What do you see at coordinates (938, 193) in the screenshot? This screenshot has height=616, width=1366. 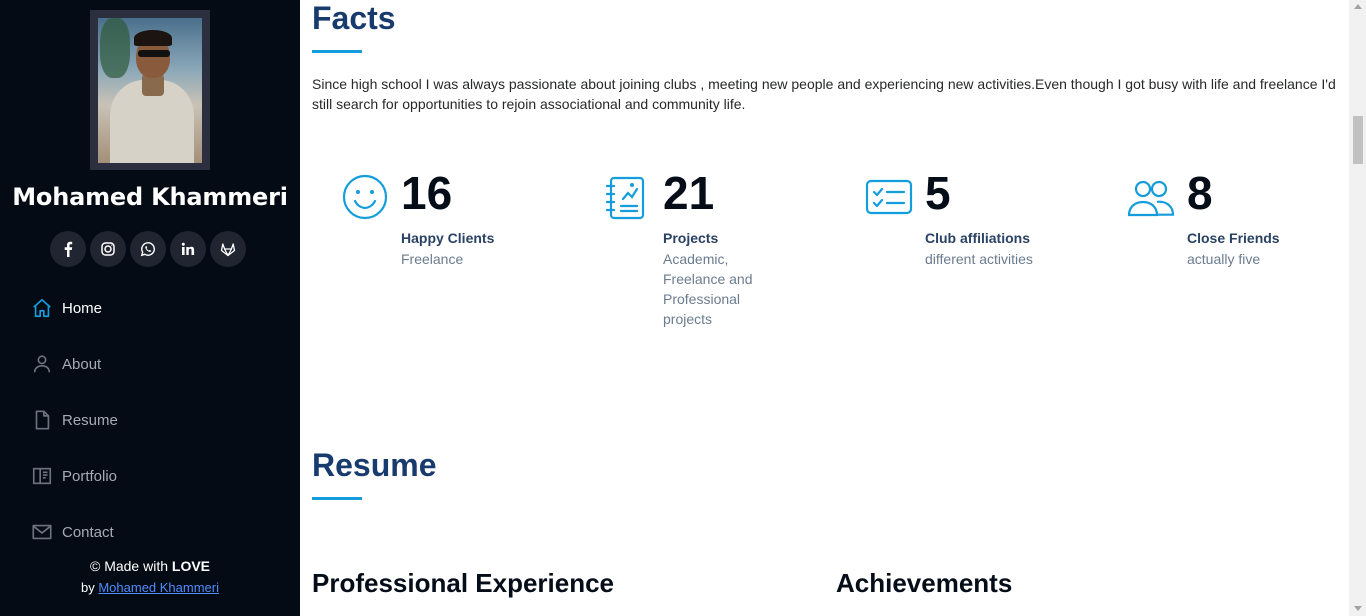 I see `count-number: 5` at bounding box center [938, 193].